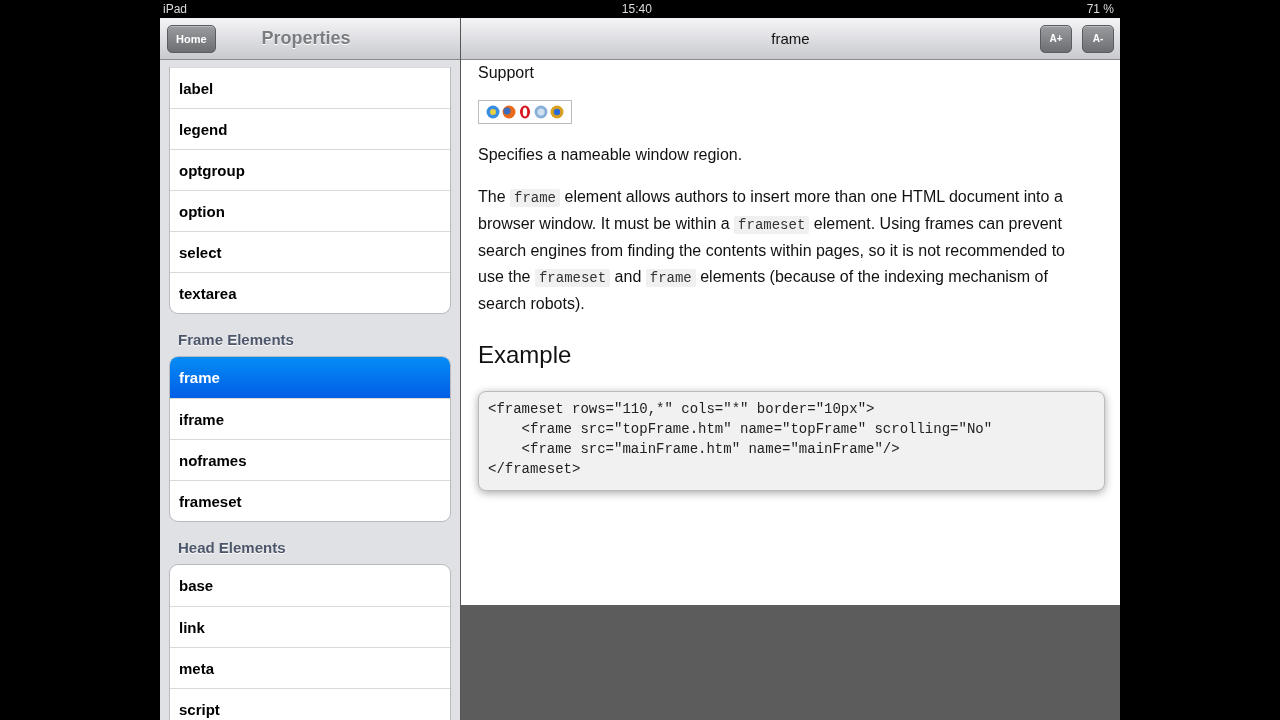  I want to click on list-item: iframe, so click(310, 418).